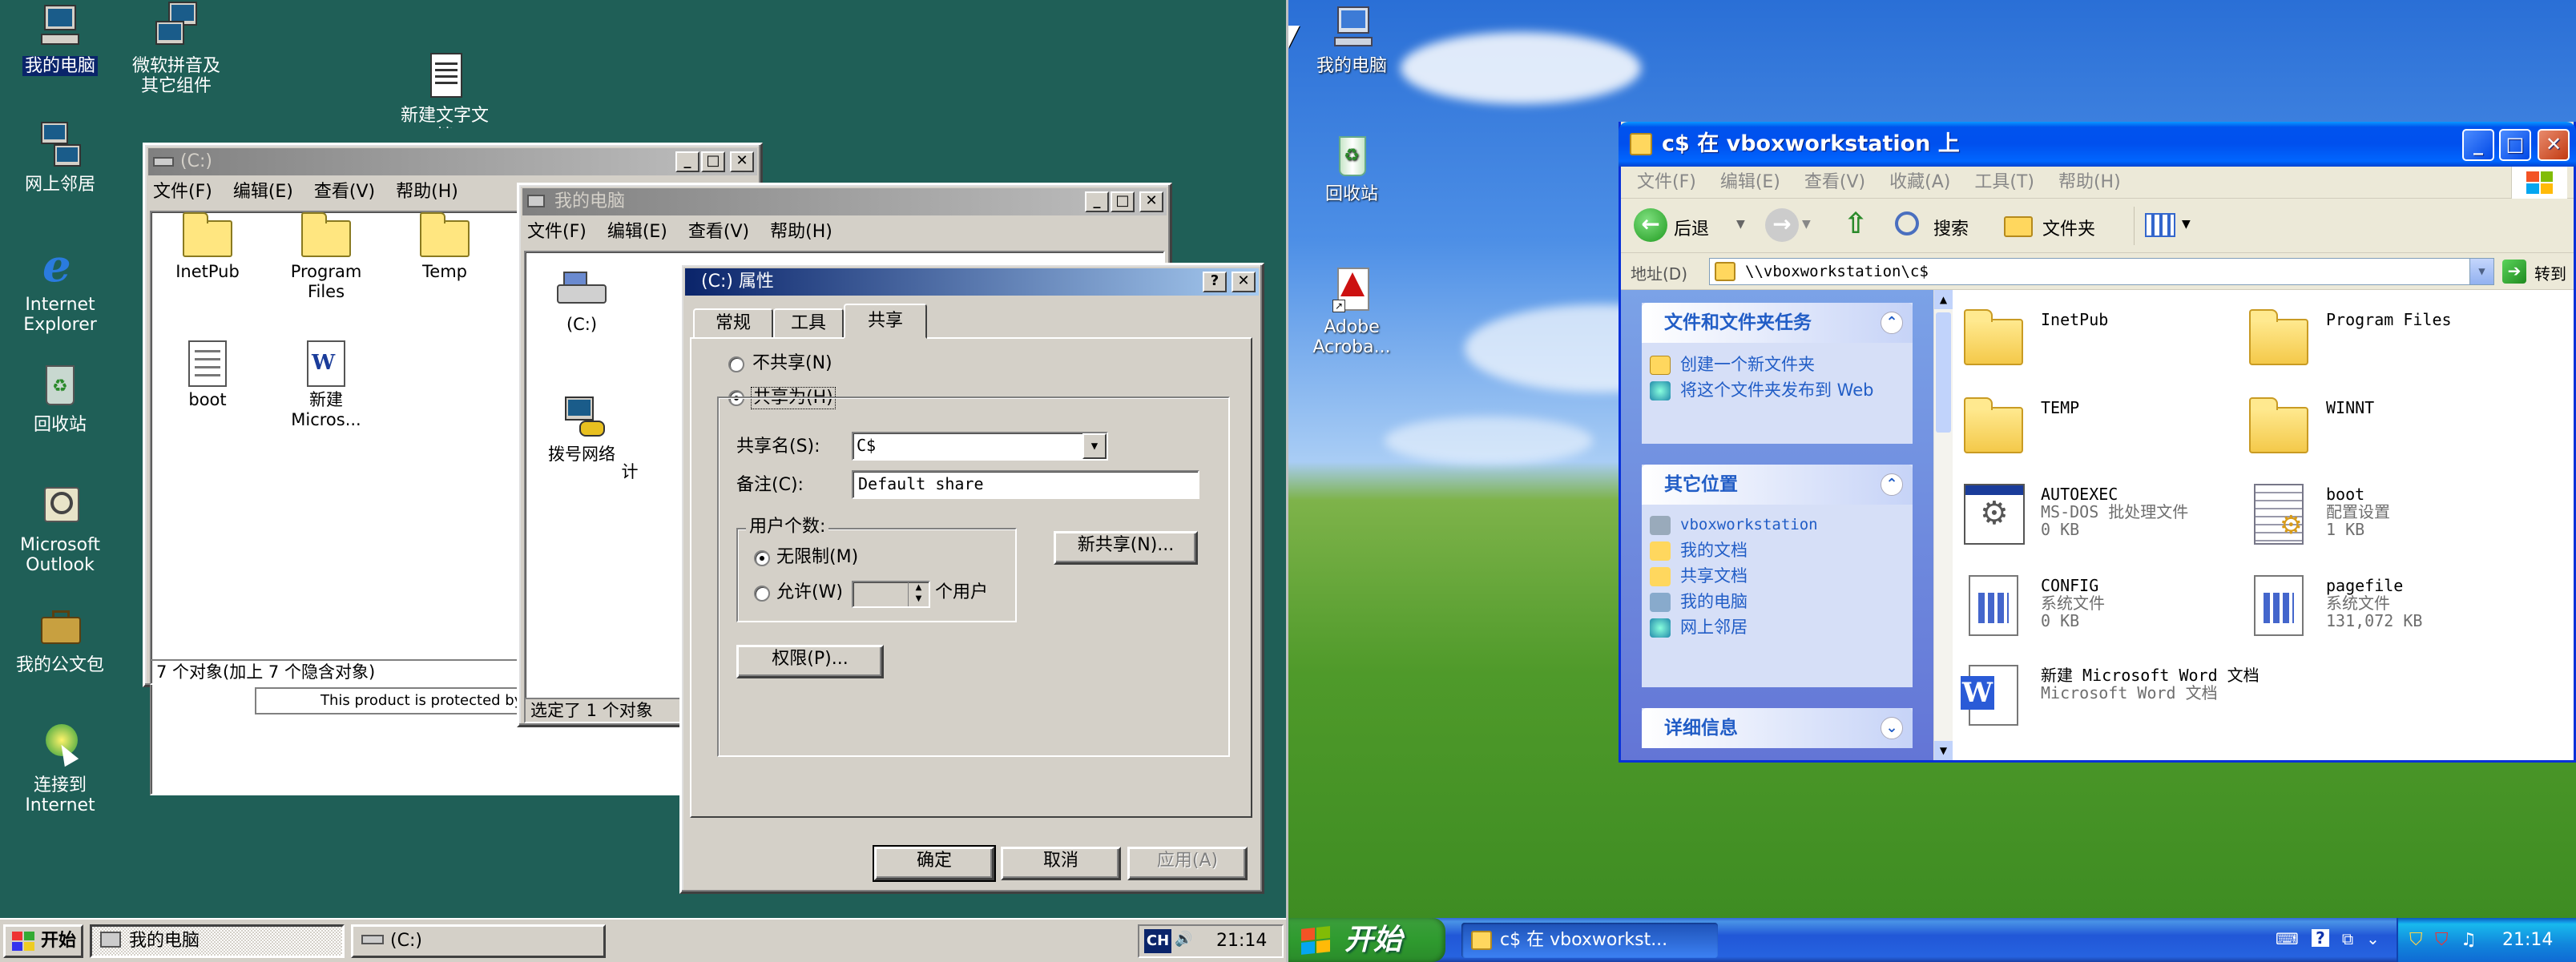 The height and width of the screenshot is (962, 2576). What do you see at coordinates (2101, 271) in the screenshot?
I see `address-input: \\vboxworkstation\c$ ▼` at bounding box center [2101, 271].